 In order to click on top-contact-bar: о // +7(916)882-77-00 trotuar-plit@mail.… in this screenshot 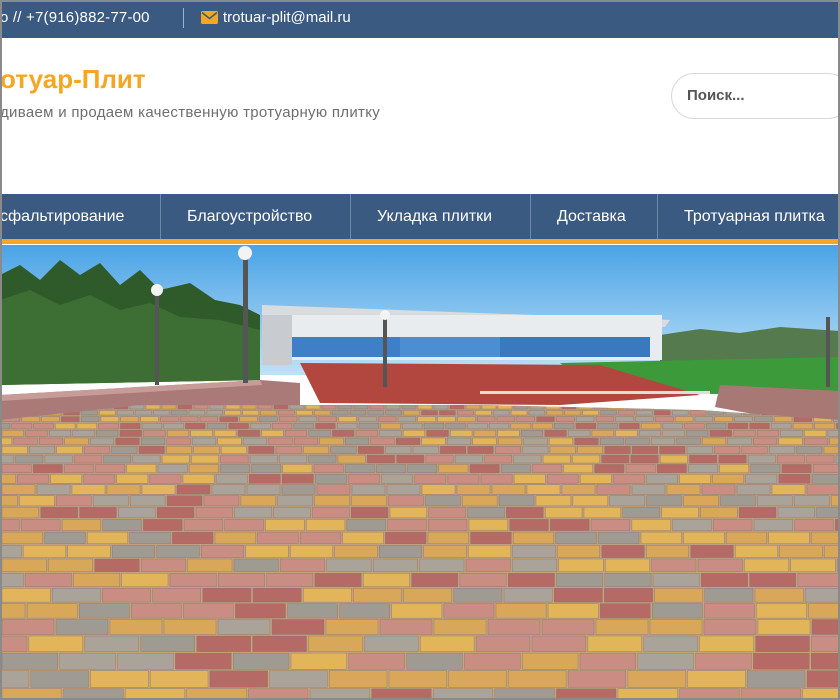, I will do `click(420, 19)`.